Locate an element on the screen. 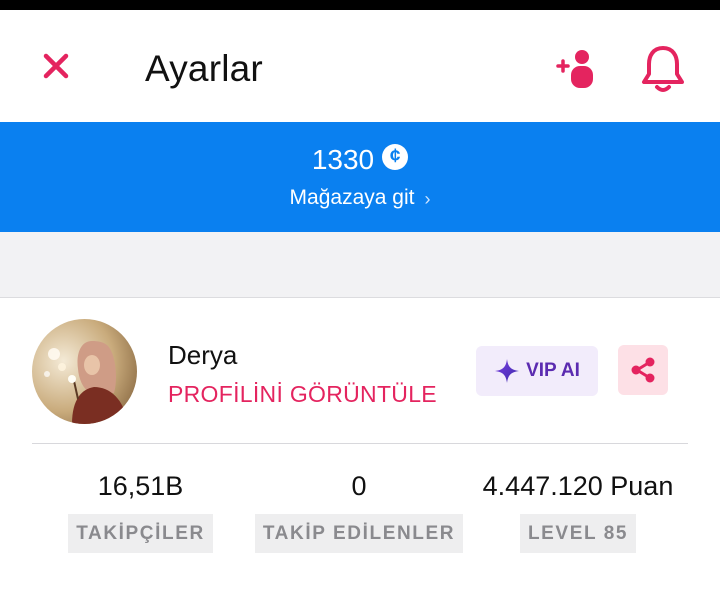 Image resolution: width=720 pixels, height=594 pixels. avatar-photo is located at coordinates (84, 371).